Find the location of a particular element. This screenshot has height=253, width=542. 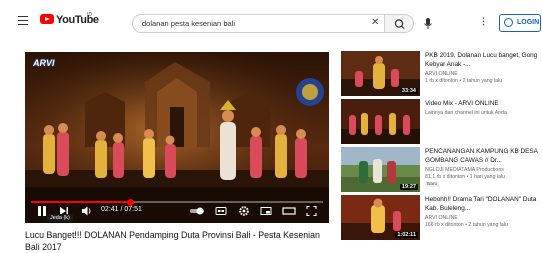

pause-icon is located at coordinates (39, 211).